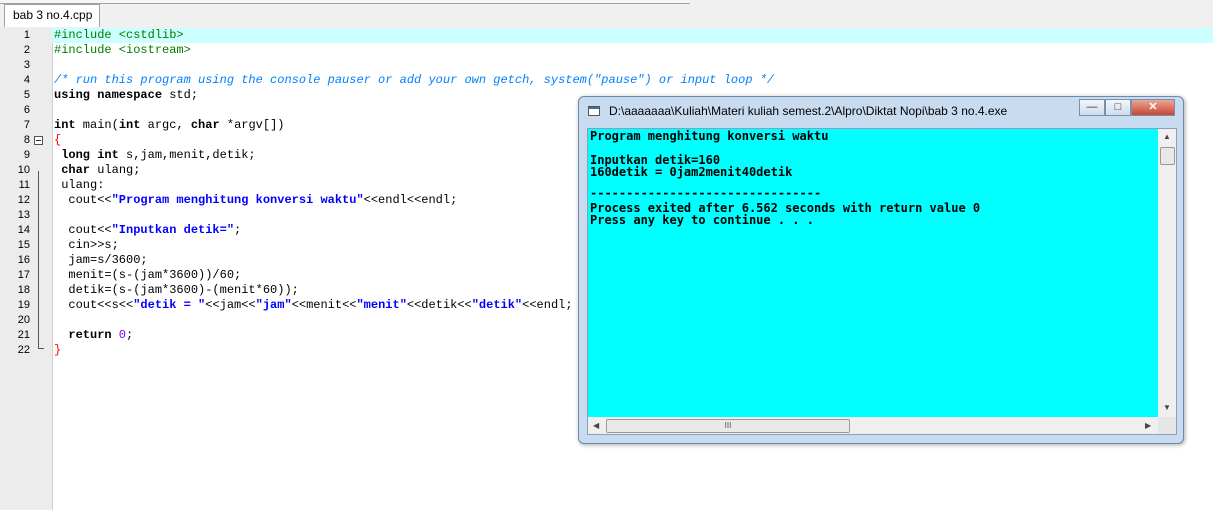 The width and height of the screenshot is (1213, 510). What do you see at coordinates (107, 50) in the screenshot?
I see `code-line-2: 2 #include <iostream>` at bounding box center [107, 50].